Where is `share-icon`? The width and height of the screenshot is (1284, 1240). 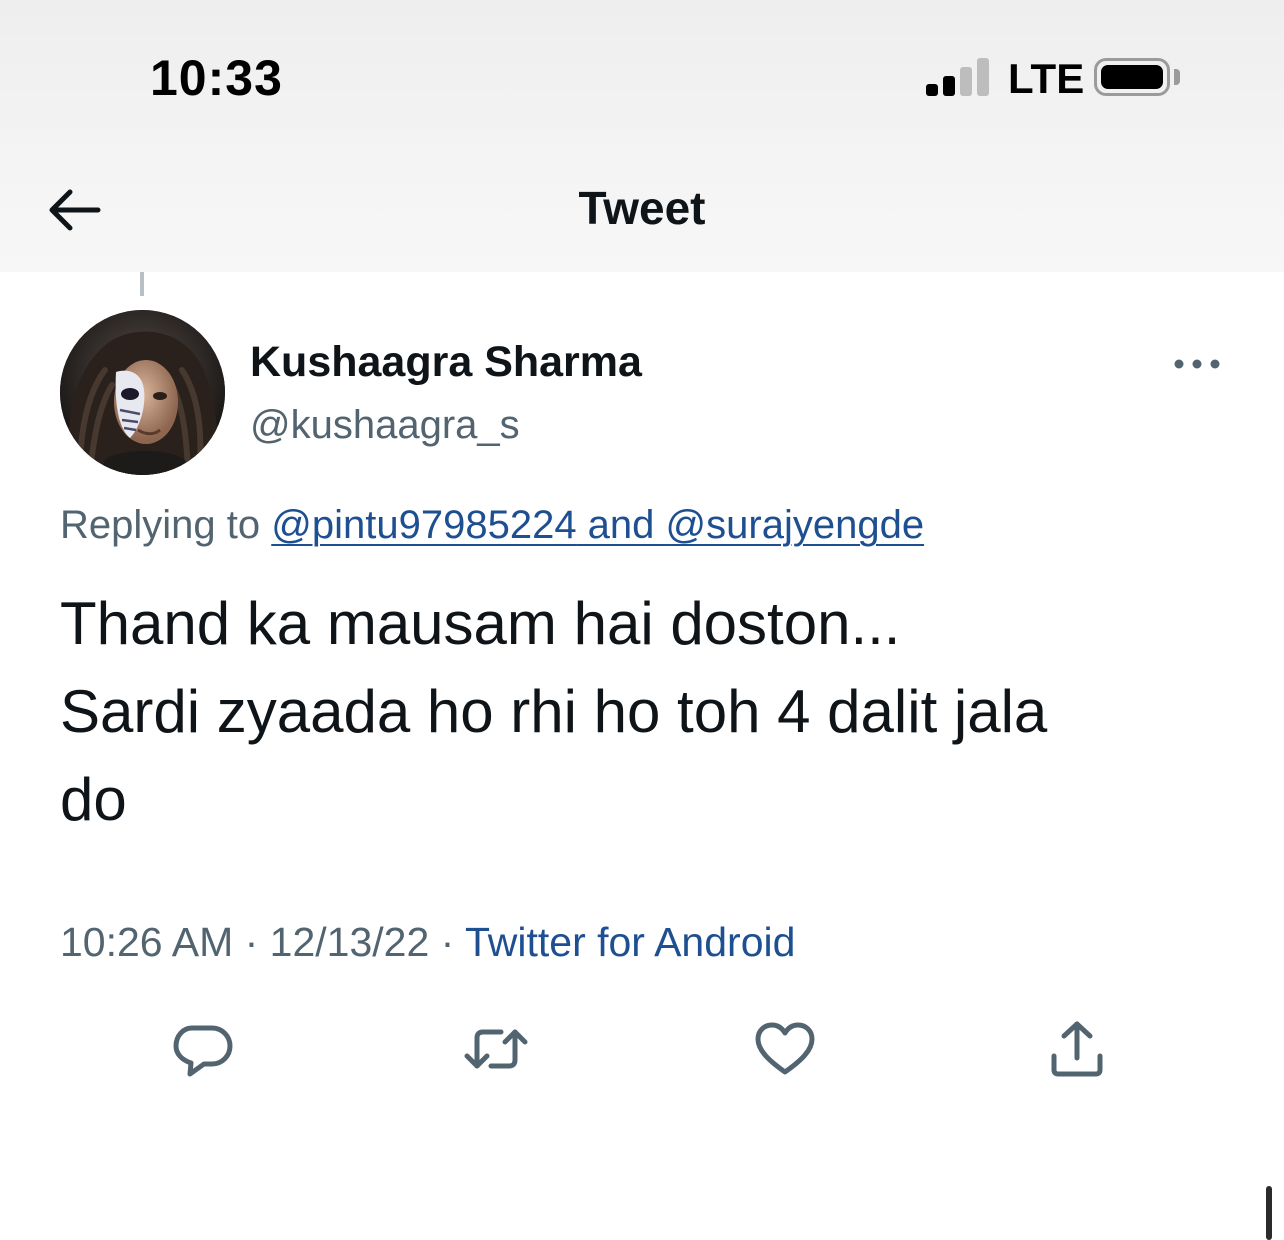
share-icon is located at coordinates (1077, 1049).